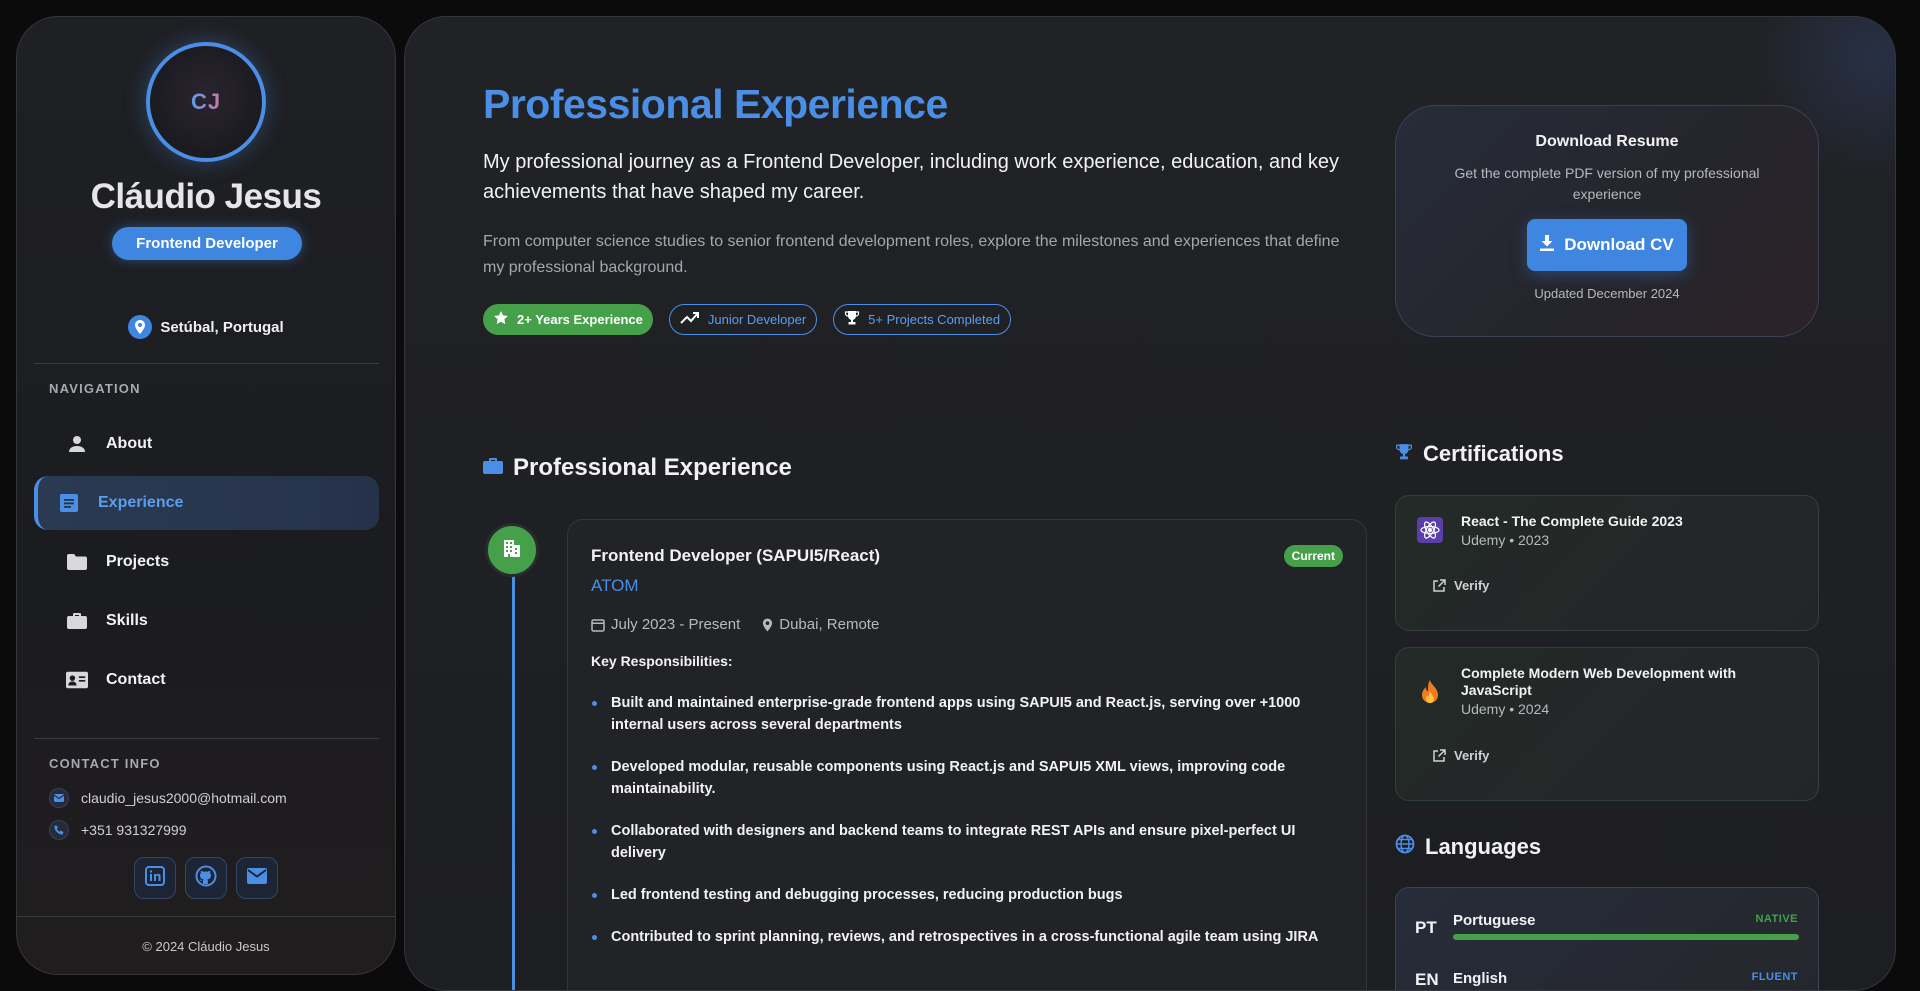 Image resolution: width=1920 pixels, height=991 pixels. I want to click on building-icon, so click(512, 550).